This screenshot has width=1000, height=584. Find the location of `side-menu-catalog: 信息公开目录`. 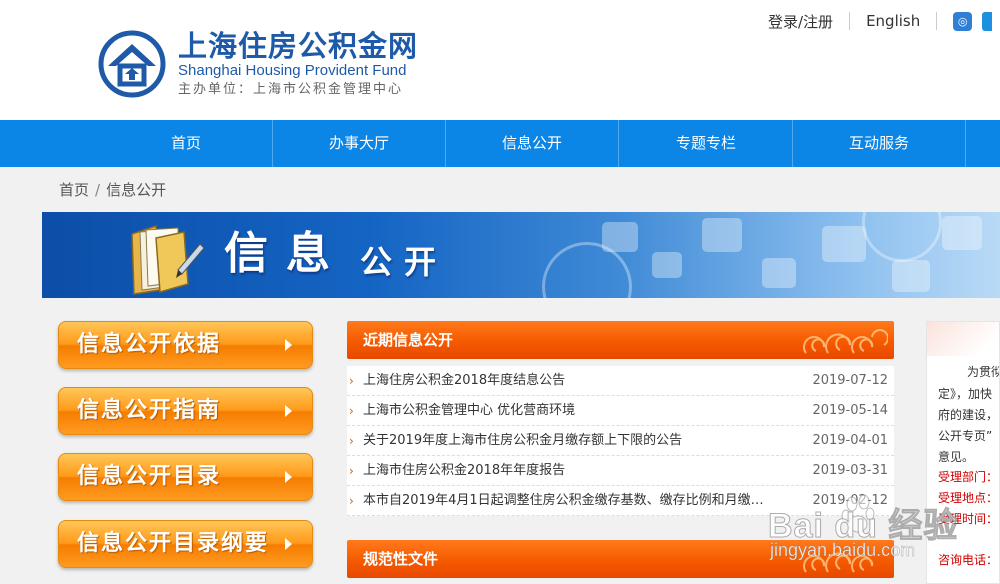

side-menu-catalog: 信息公开目录 is located at coordinates (185, 477).